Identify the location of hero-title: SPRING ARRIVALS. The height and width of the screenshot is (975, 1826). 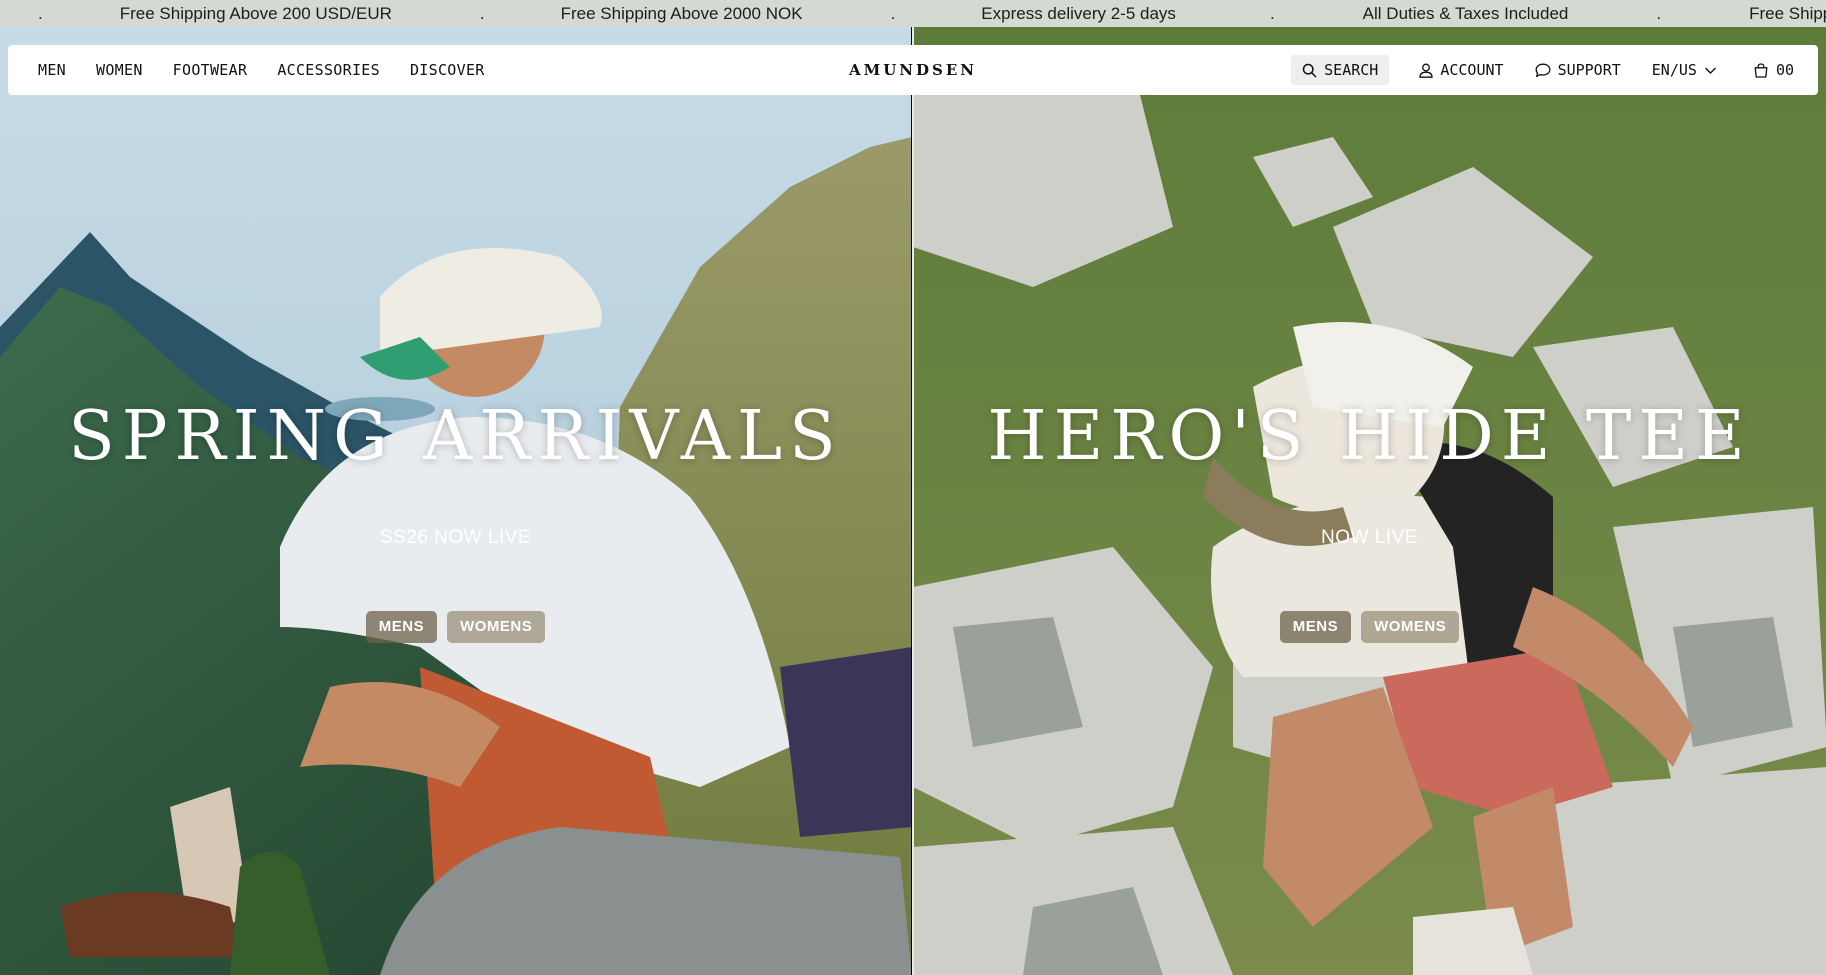
(455, 436).